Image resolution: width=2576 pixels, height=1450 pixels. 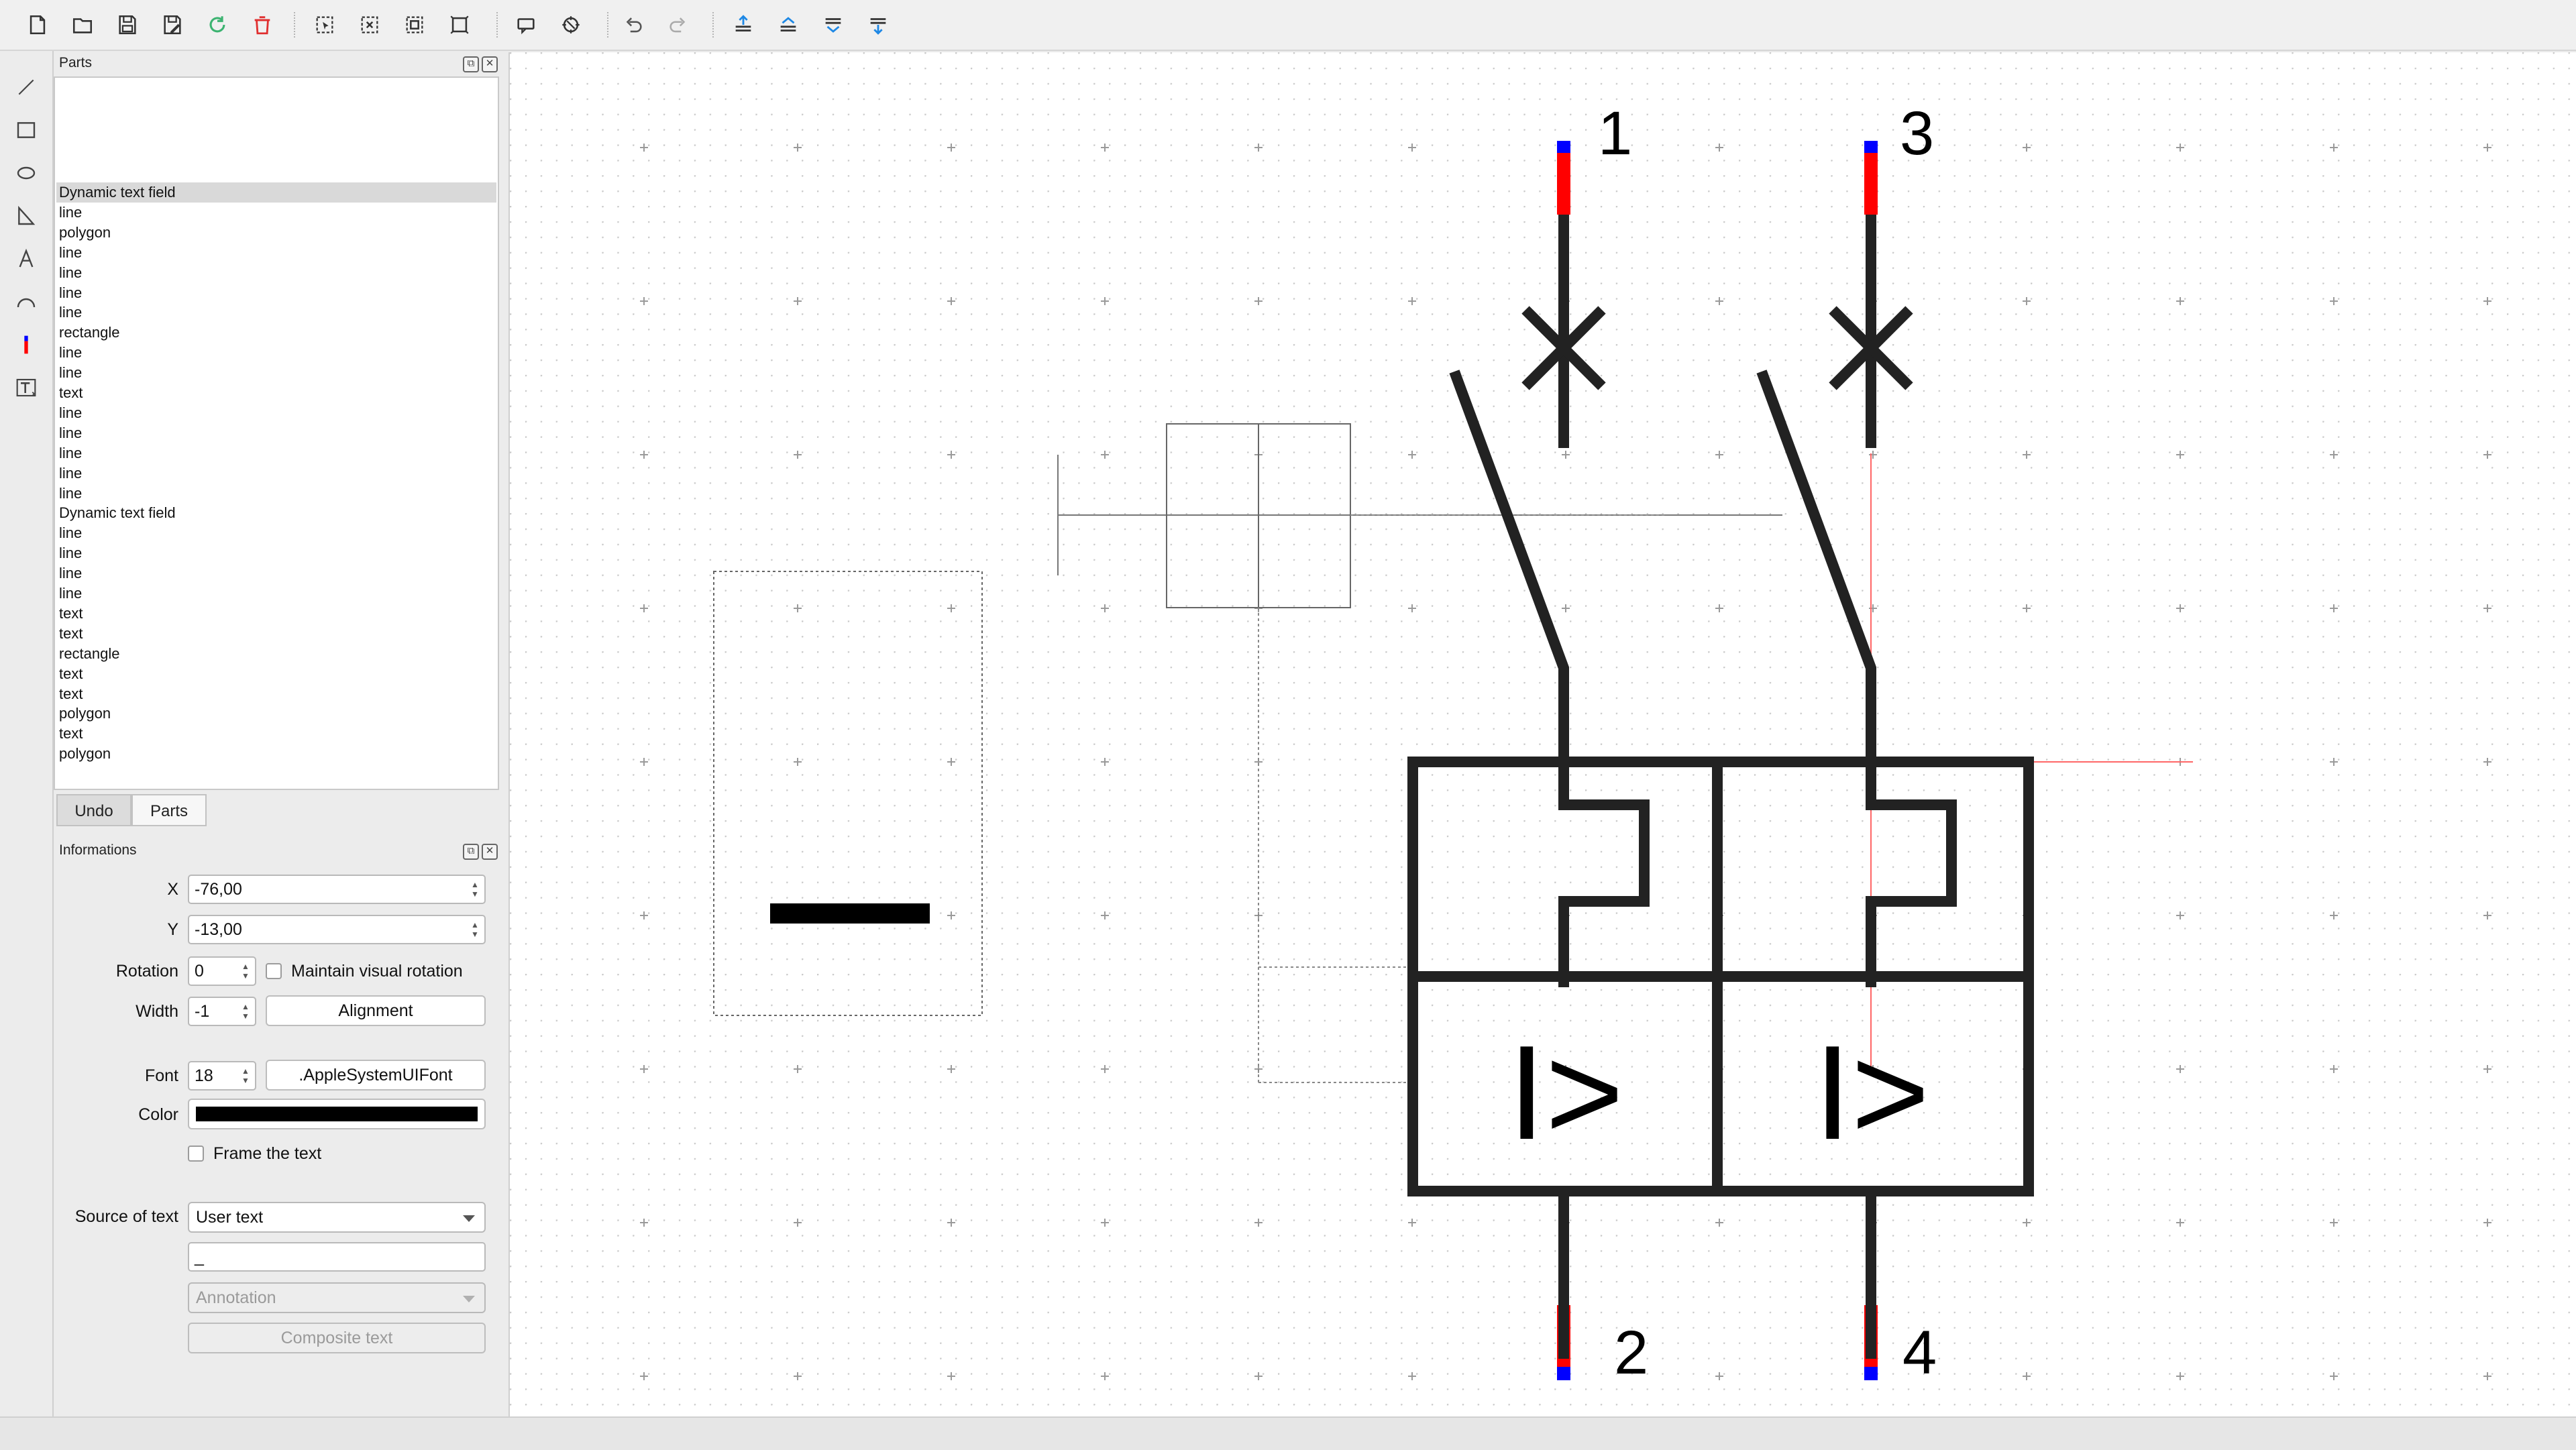 I want to click on bring-to-front-icon, so click(x=743, y=24).